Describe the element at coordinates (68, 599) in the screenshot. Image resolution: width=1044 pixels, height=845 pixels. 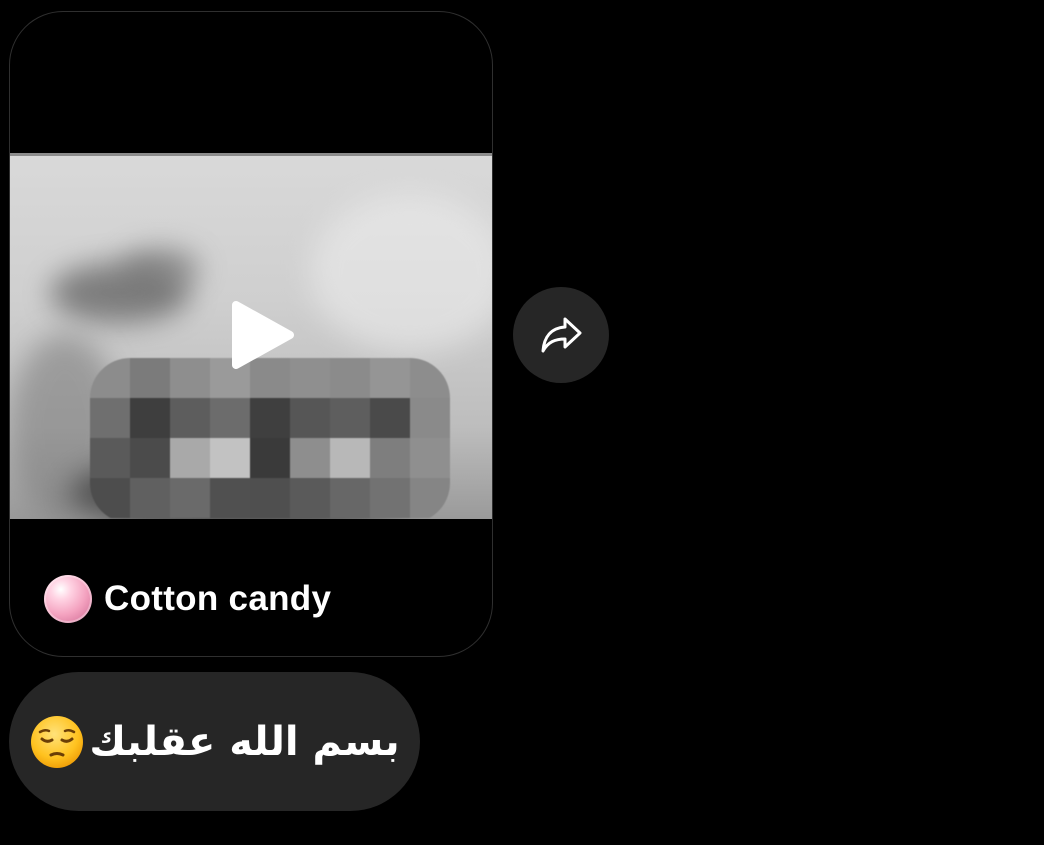
I see `avatar` at that location.